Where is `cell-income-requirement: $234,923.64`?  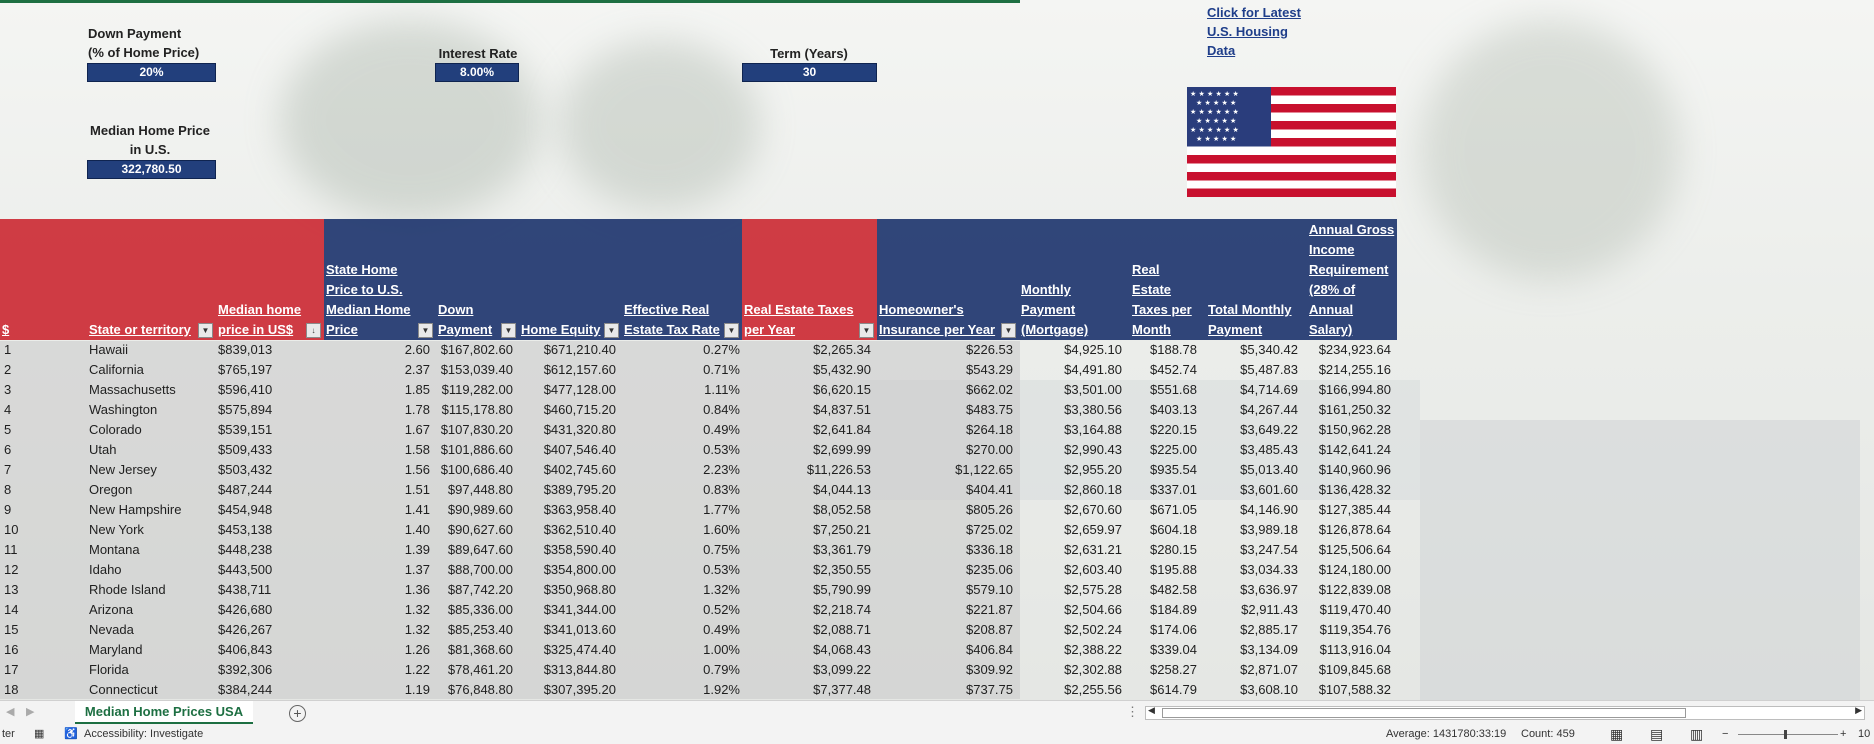
cell-income-requirement: $234,923.64 is located at coordinates (1349, 350).